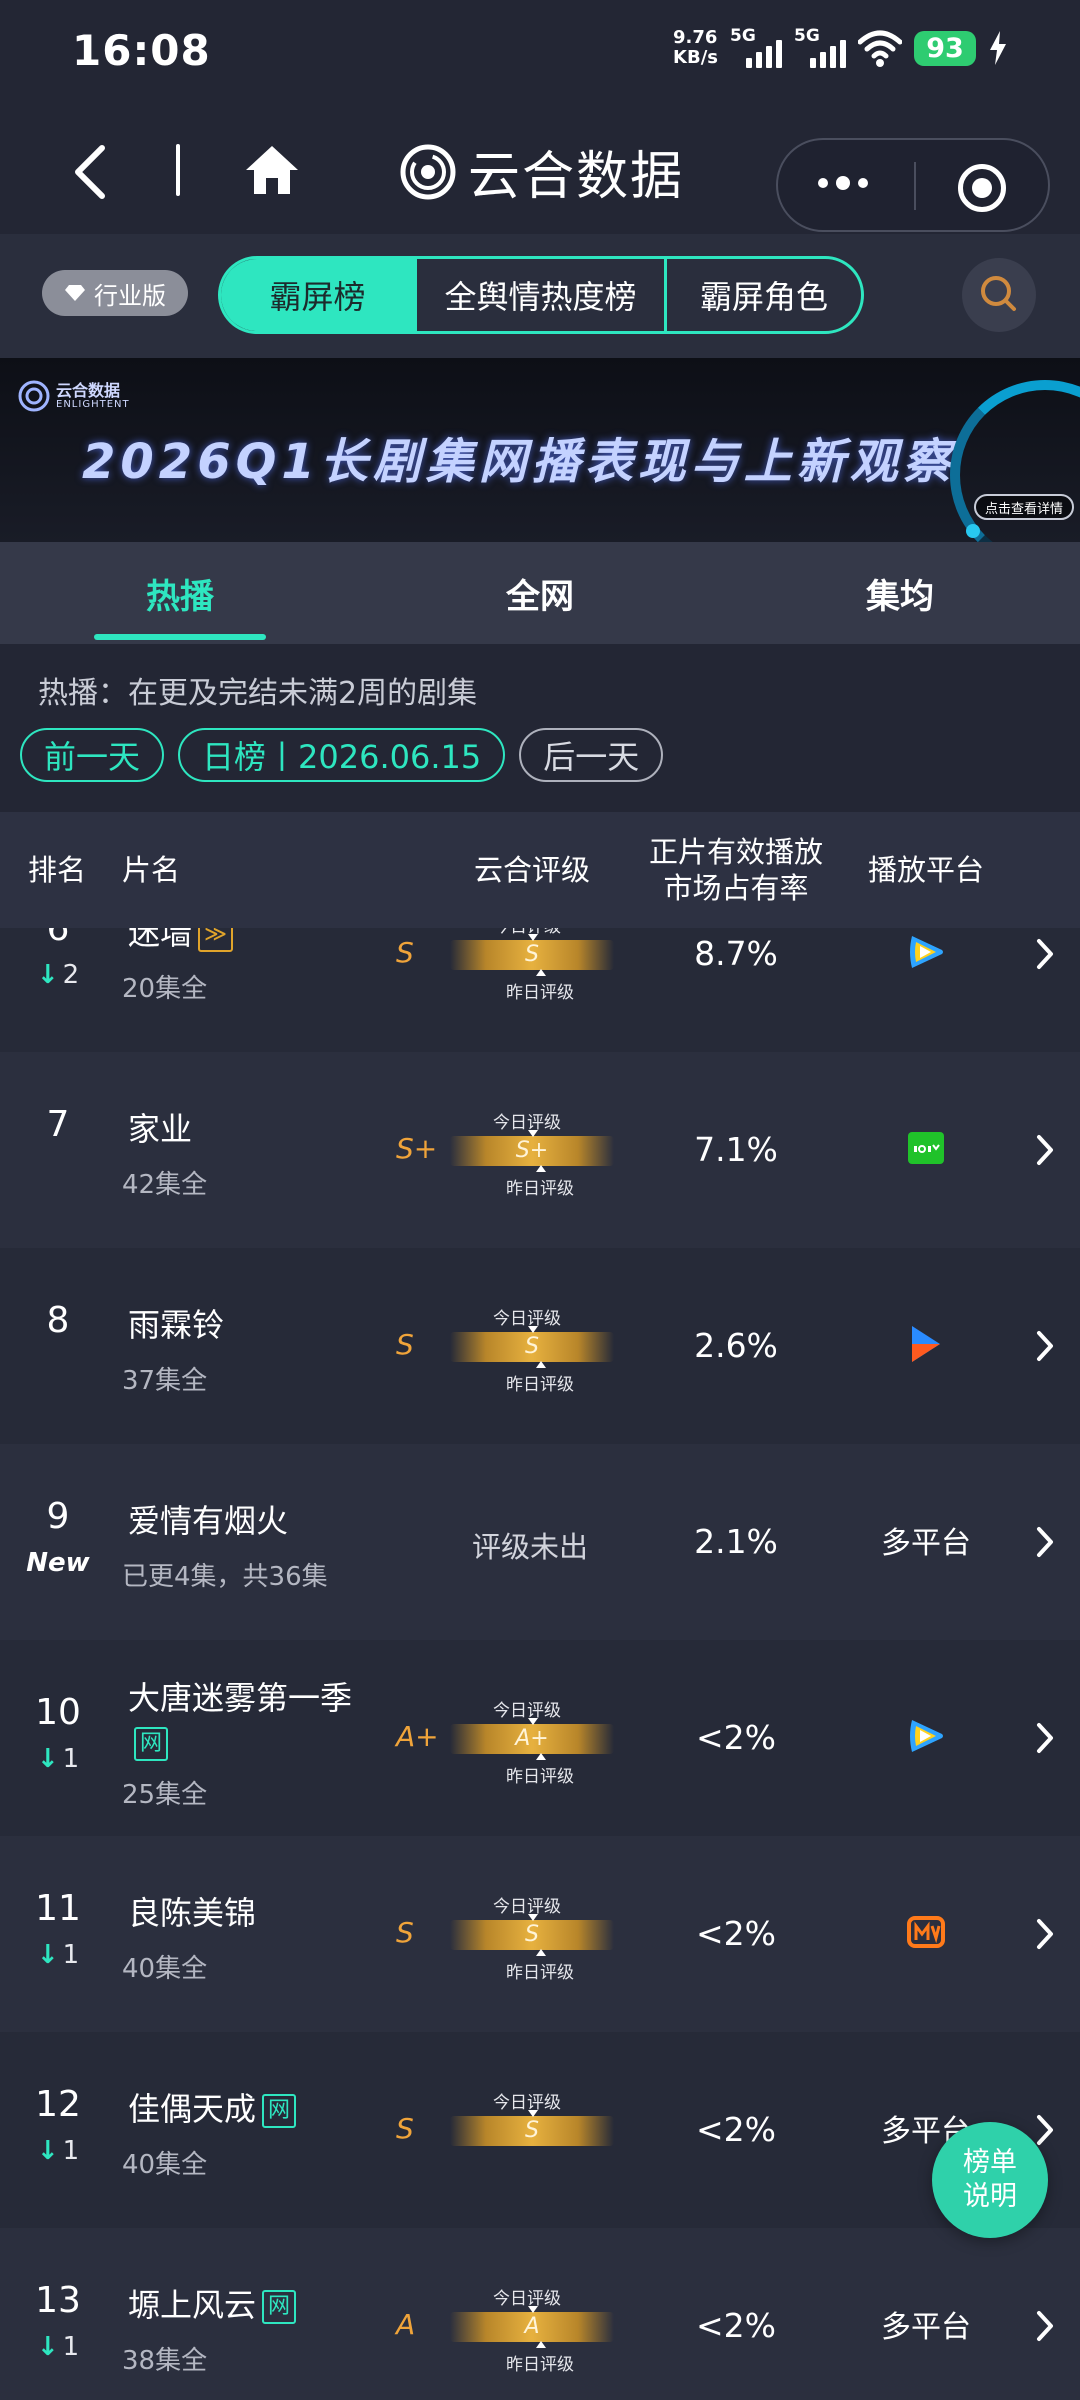  I want to click on back-icon, so click(91, 172).